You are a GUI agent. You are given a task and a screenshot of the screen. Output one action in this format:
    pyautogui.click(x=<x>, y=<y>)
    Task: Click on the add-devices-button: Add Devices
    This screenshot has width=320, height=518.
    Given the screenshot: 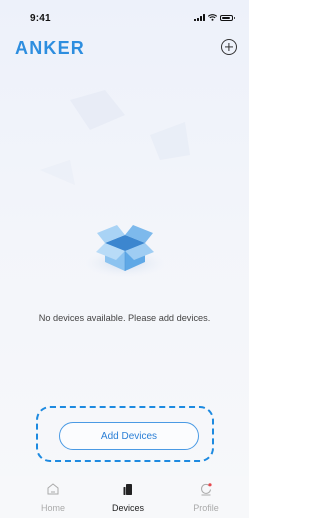 What is the action you would take?
    pyautogui.click(x=129, y=436)
    